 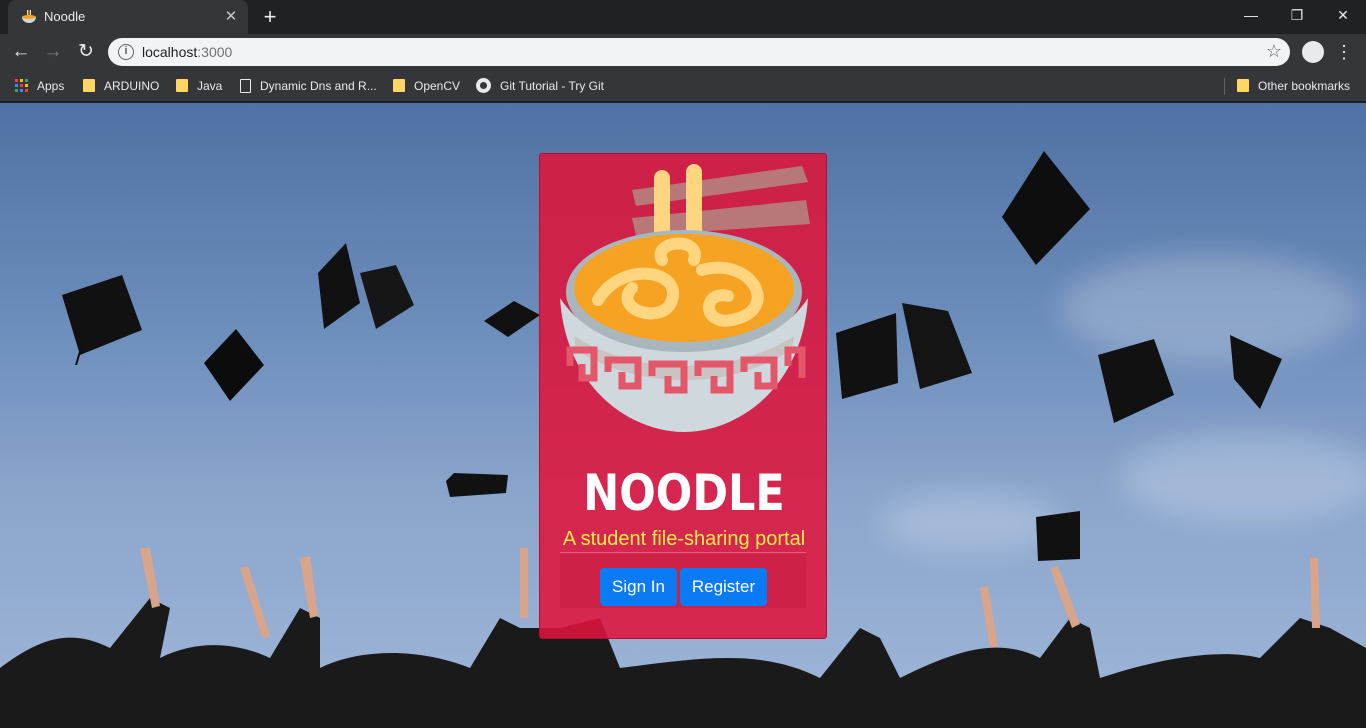 I want to click on url-text: localhost:3000, so click(x=187, y=52).